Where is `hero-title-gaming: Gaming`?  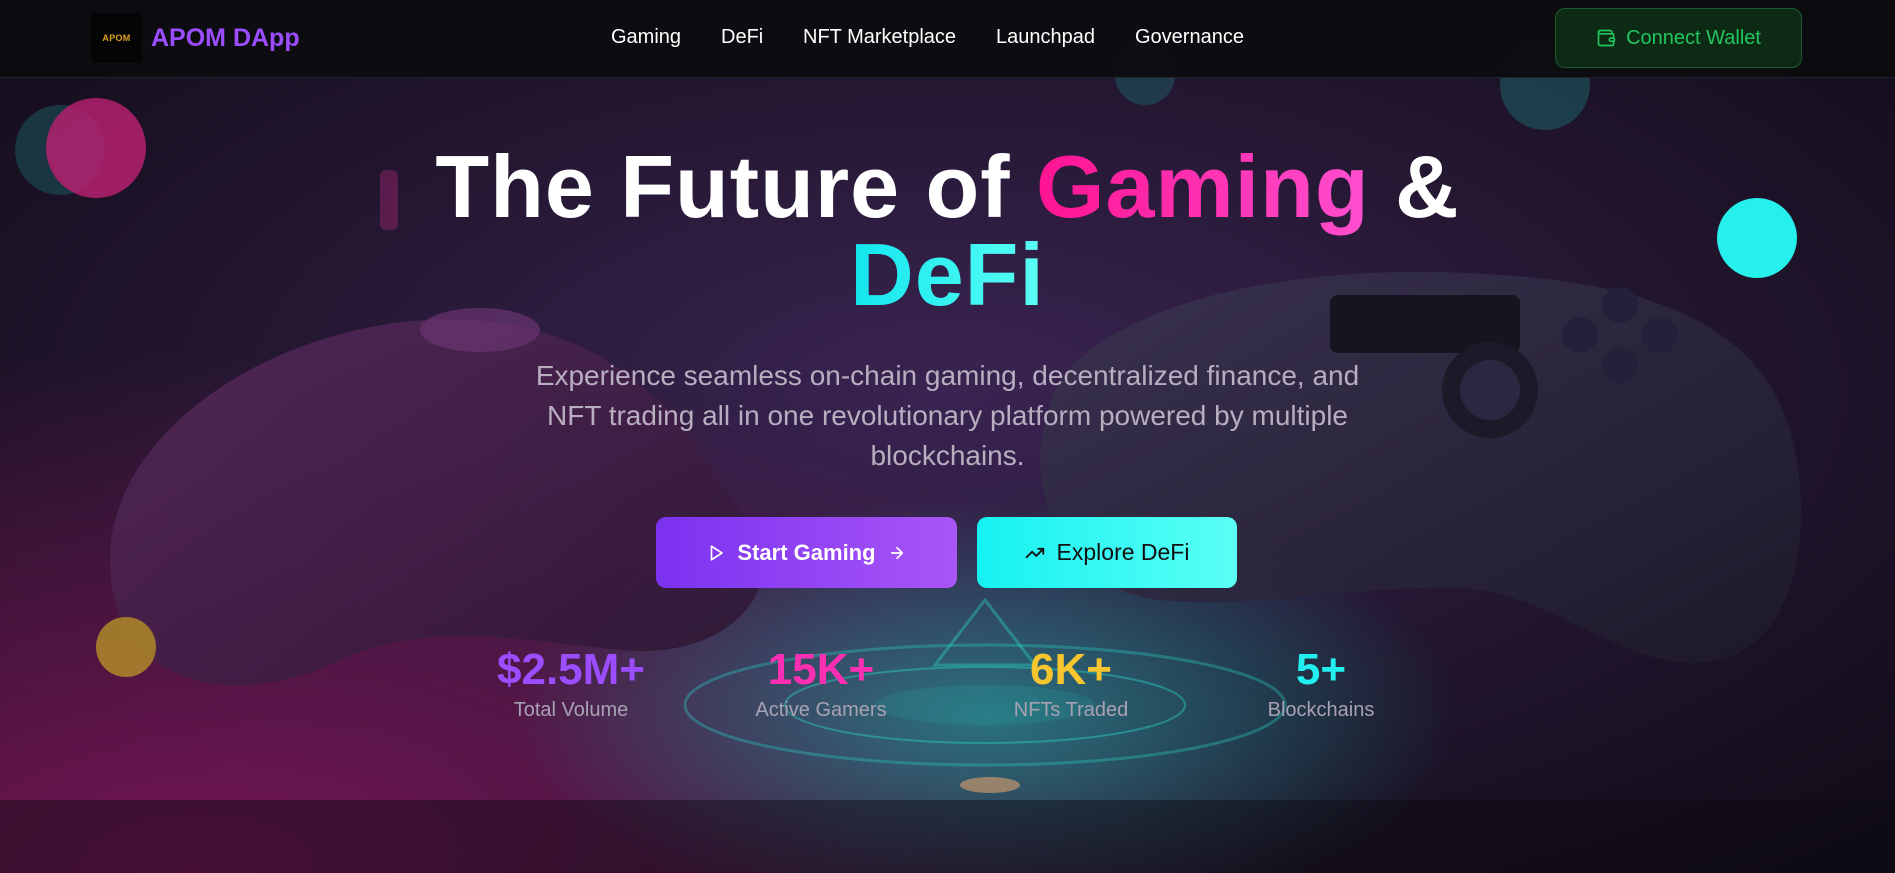 hero-title-gaming: Gaming is located at coordinates (1203, 186).